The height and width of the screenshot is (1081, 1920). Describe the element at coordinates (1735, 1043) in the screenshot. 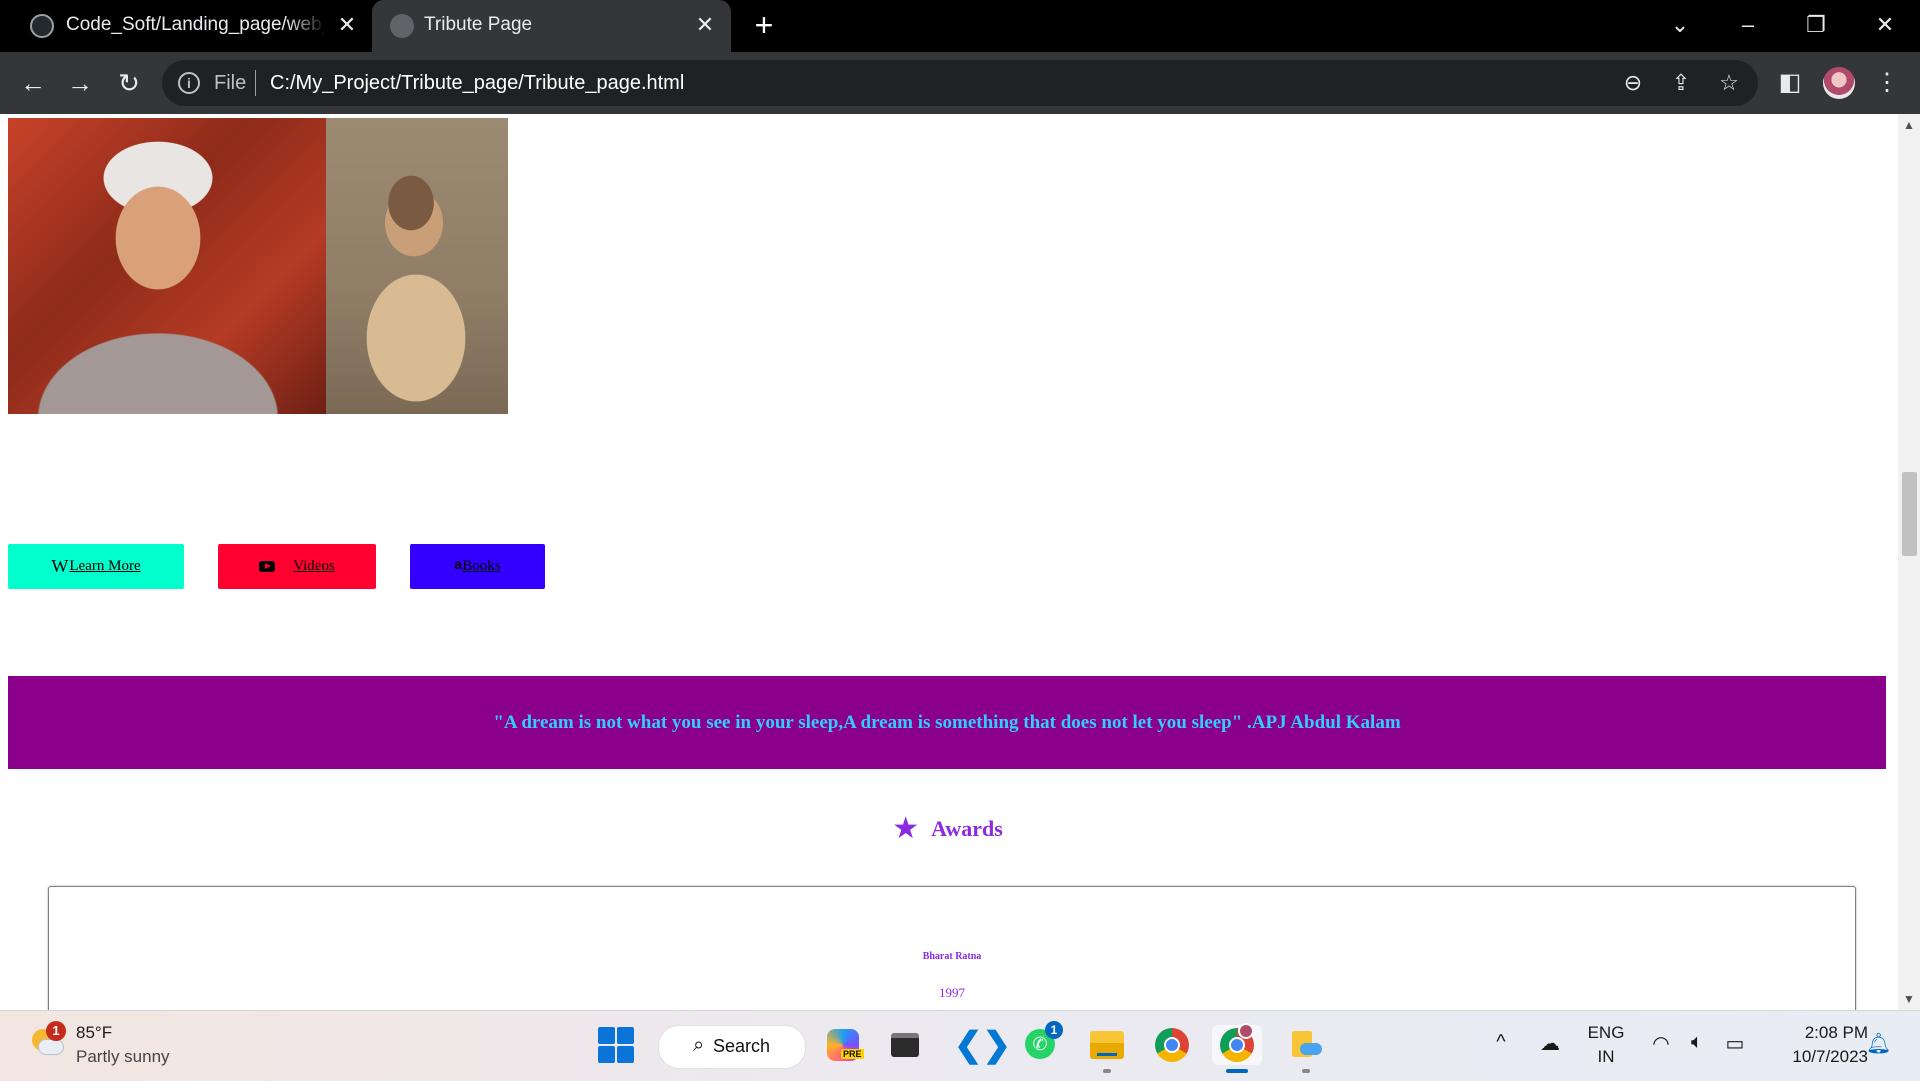

I see `battery-icon: ▭` at that location.